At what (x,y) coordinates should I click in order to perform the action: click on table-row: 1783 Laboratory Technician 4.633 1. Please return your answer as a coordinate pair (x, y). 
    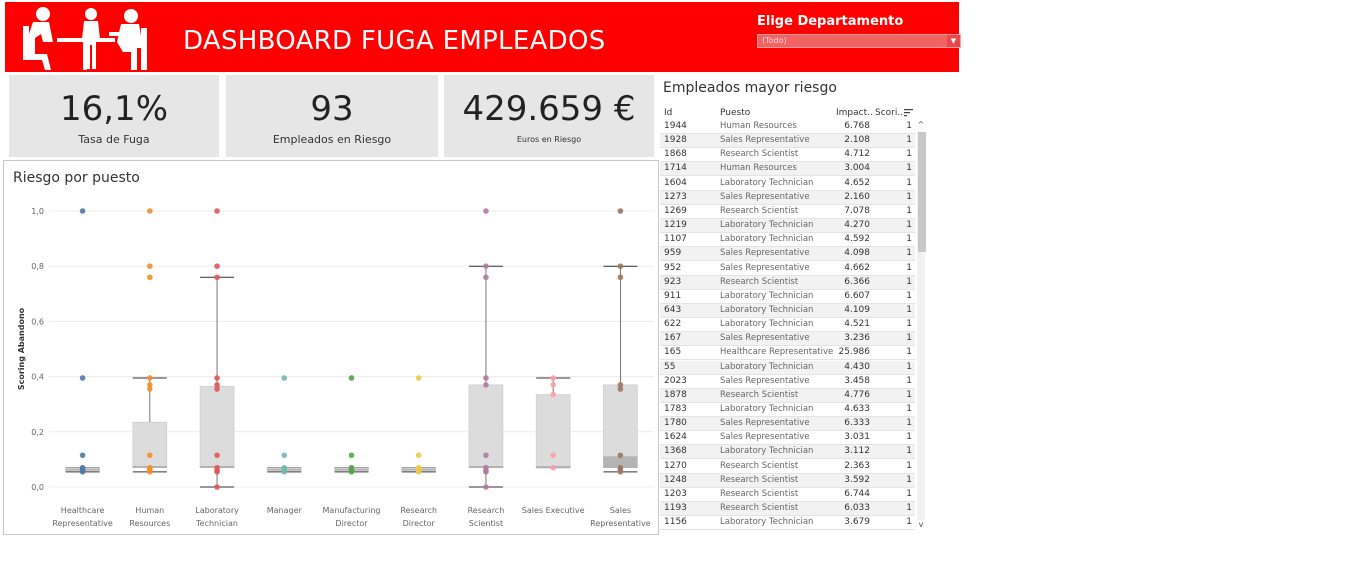
    Looking at the image, I should click on (787, 410).